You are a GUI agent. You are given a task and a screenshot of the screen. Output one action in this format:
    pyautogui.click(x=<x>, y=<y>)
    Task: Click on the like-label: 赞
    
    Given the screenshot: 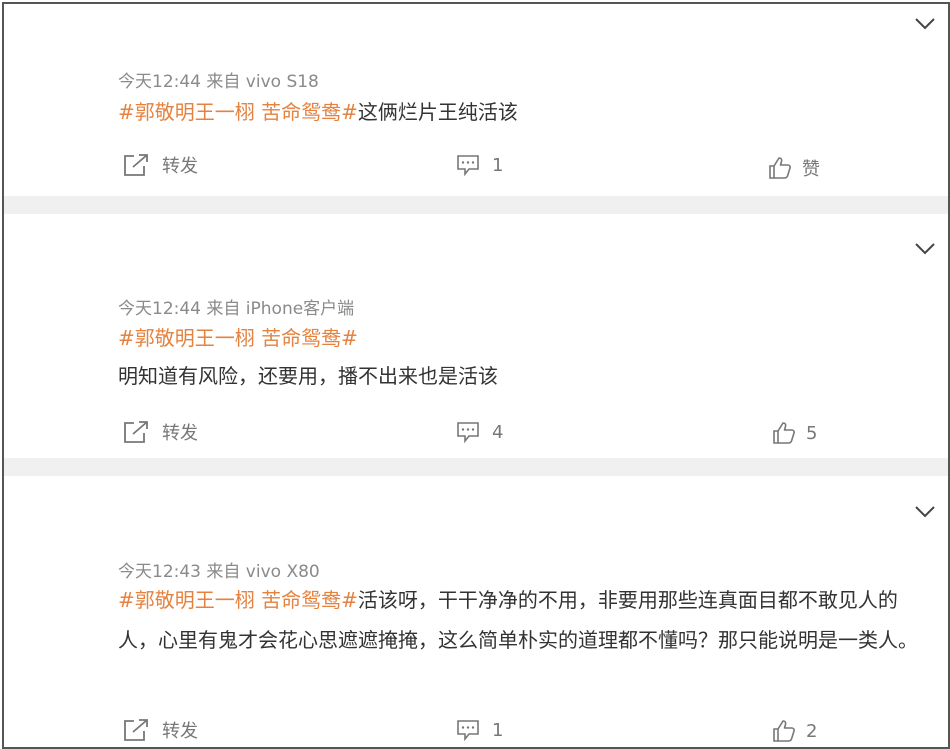 What is the action you would take?
    pyautogui.click(x=811, y=169)
    